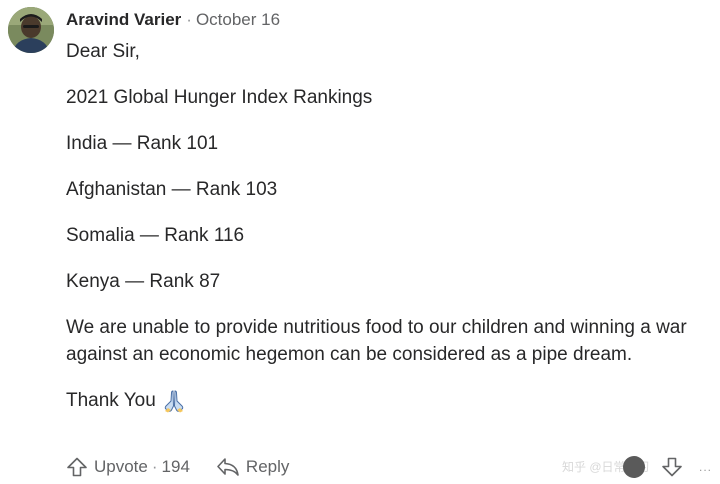  I want to click on comment-header: Aravind Varier · October 16, so click(173, 20).